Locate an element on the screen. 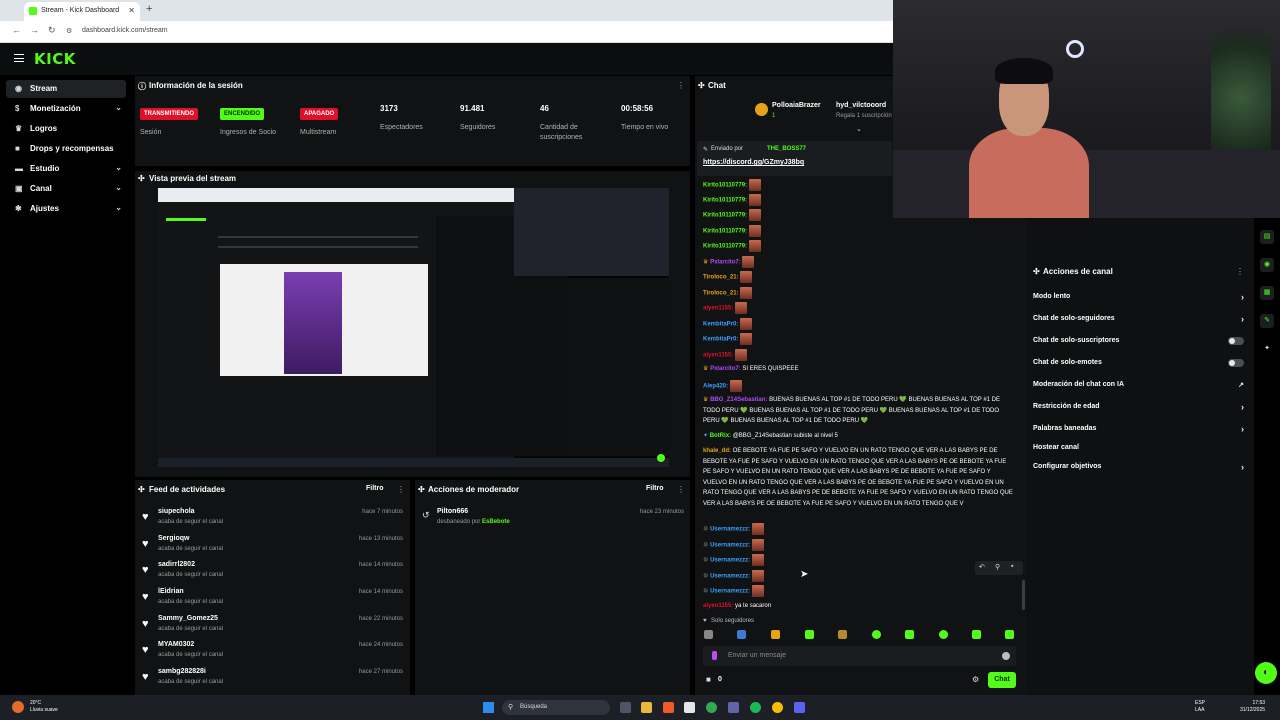  layout-rail-icon: ▦ is located at coordinates (1267, 293).